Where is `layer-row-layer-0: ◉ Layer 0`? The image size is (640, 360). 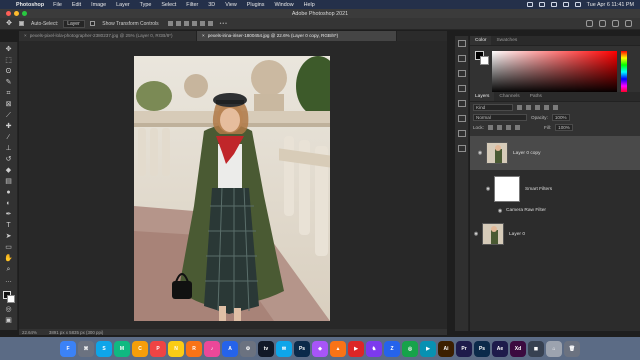
layer-row-layer-0: ◉ Layer 0 is located at coordinates (555, 234).